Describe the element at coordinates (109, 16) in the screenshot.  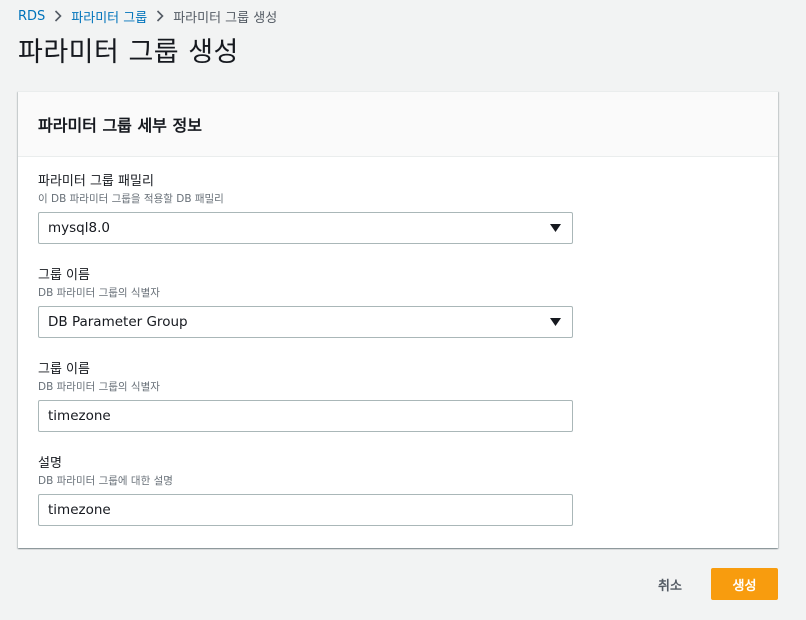
I see `breadcrumb-item-parameter-groups: 파라미터 그룹` at that location.